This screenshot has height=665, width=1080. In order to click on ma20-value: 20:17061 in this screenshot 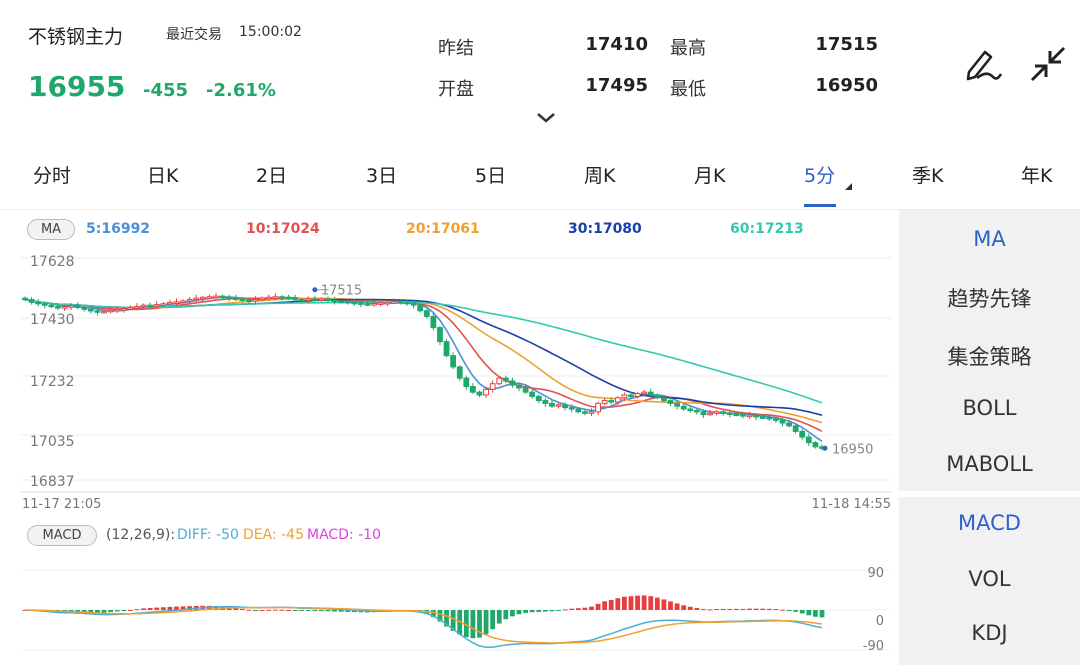, I will do `click(443, 229)`.